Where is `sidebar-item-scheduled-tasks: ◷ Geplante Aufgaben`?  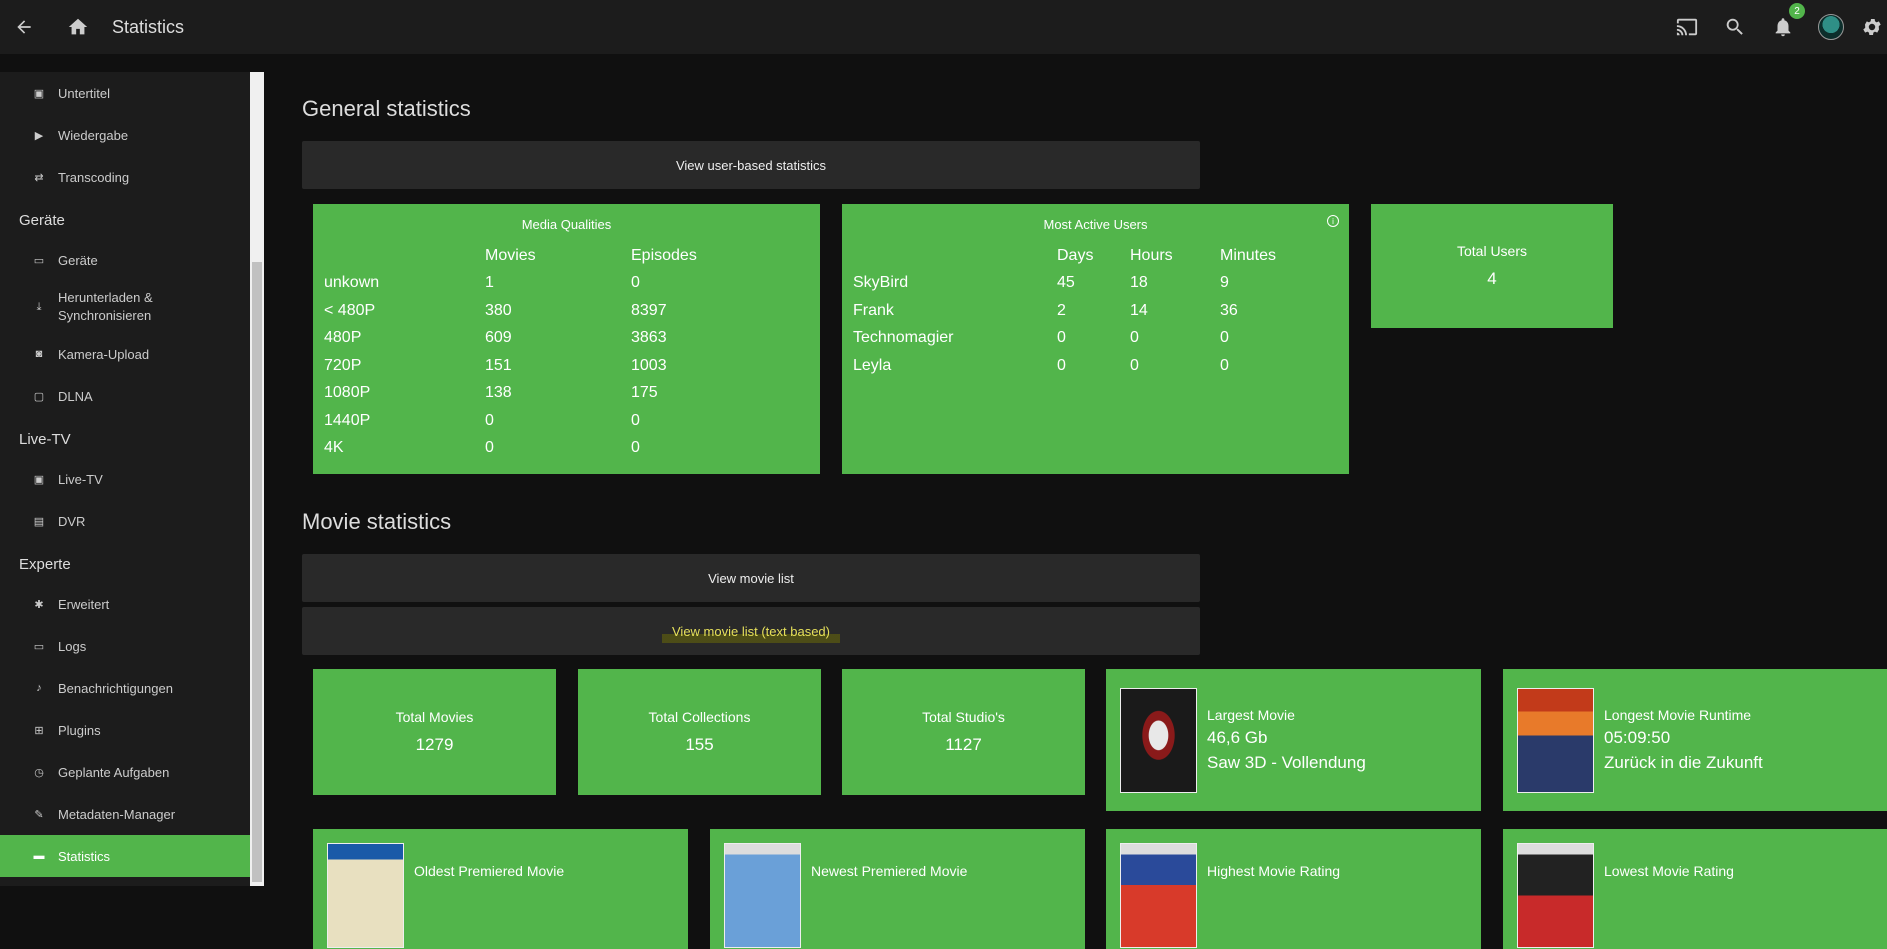 sidebar-item-scheduled-tasks: ◷ Geplante Aufgaben is located at coordinates (125, 772).